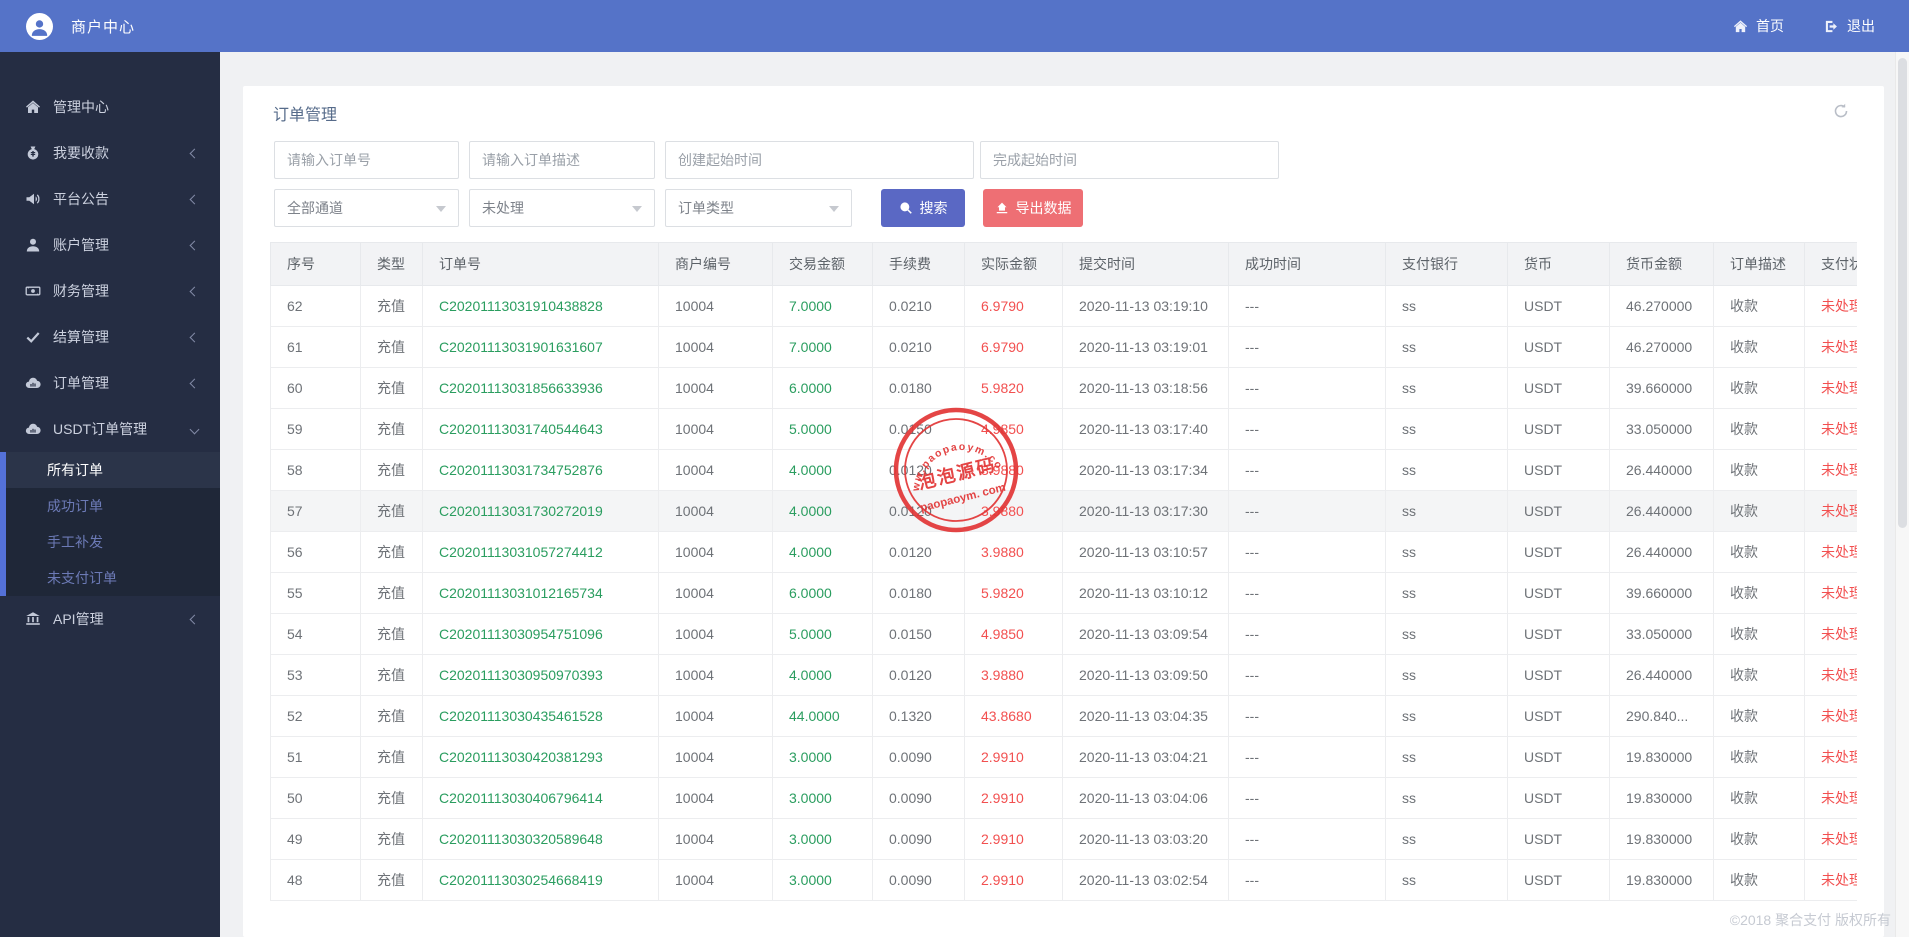  Describe the element at coordinates (1831, 26) in the screenshot. I see `signout-icon` at that location.